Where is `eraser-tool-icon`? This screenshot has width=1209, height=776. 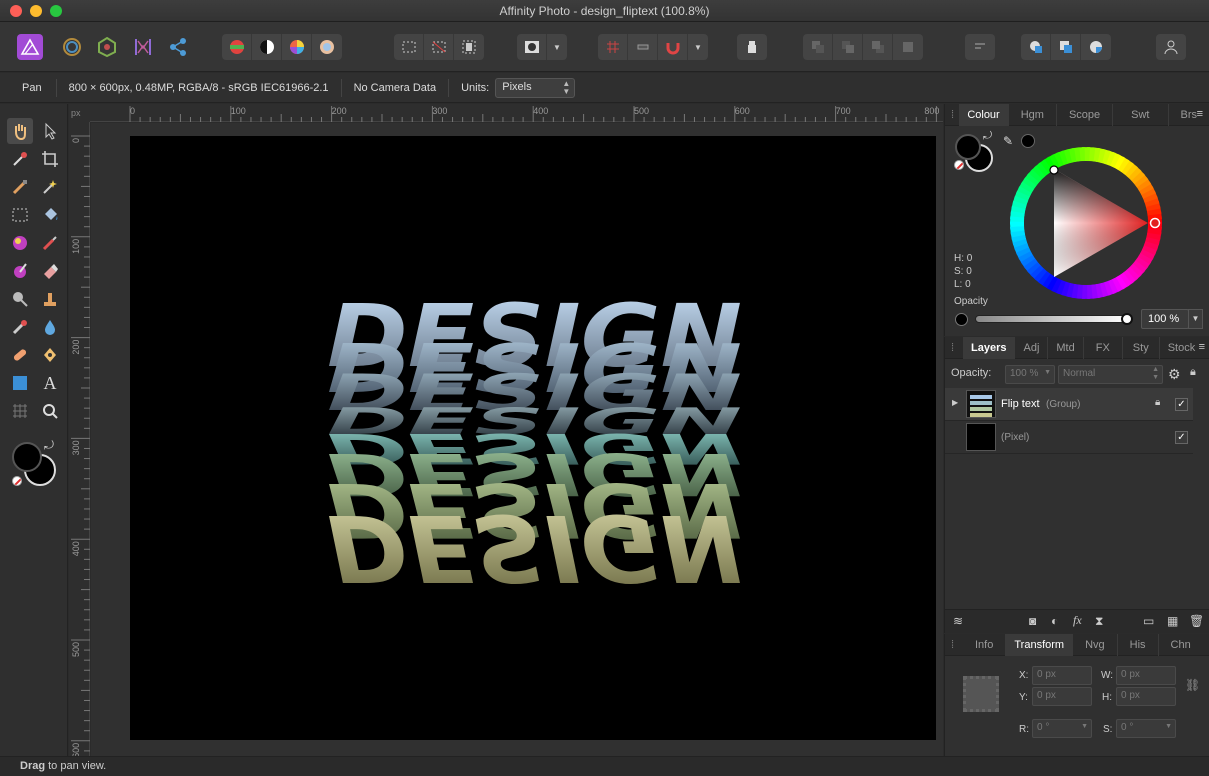 eraser-tool-icon is located at coordinates (50, 271).